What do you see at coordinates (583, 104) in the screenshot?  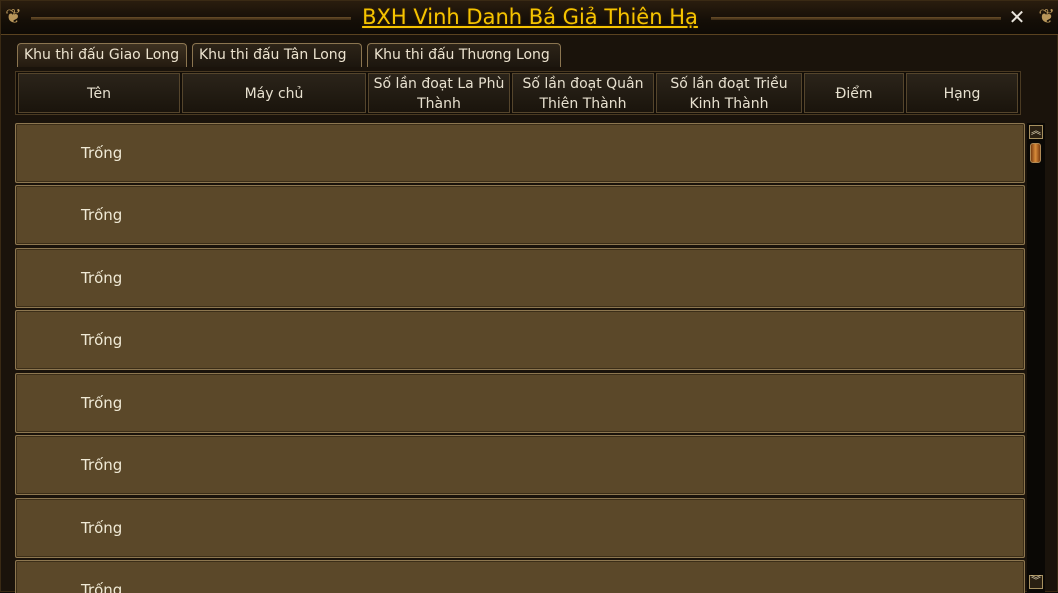 I see `column-header-quan-thien-line2: Thiên Thành` at bounding box center [583, 104].